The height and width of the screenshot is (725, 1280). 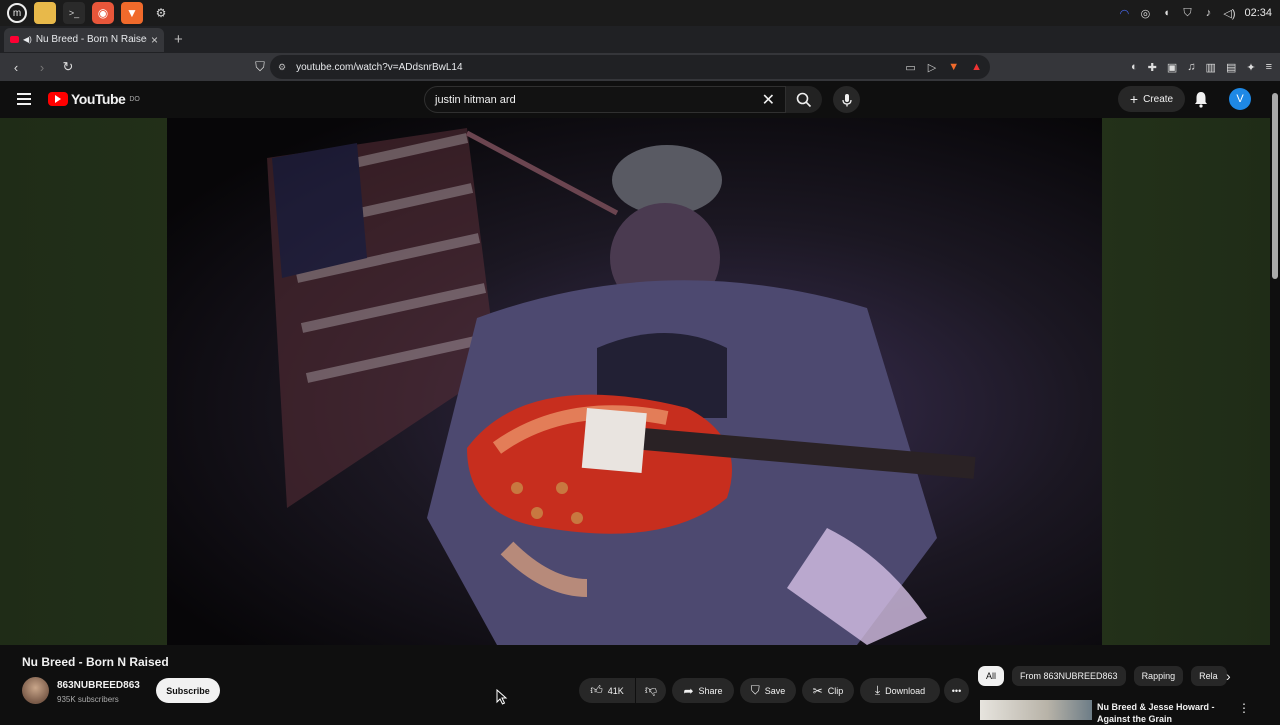 I want to click on more-horizontal-icon: •••, so click(x=956, y=690).